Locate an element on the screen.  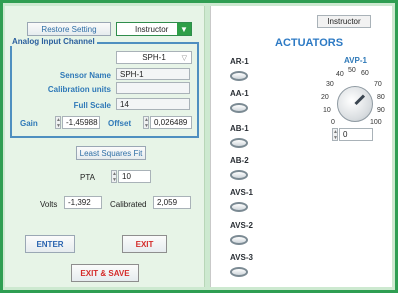
dial-tick-60: 60 is located at coordinates (365, 73).